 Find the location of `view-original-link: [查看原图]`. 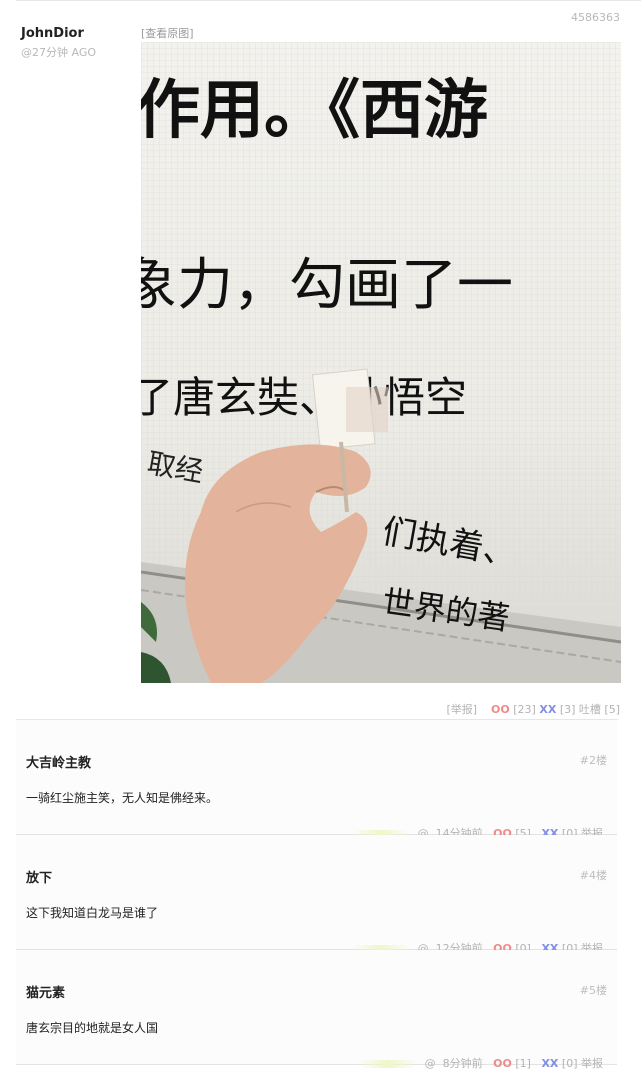

view-original-link: [查看原图] is located at coordinates (167, 33).